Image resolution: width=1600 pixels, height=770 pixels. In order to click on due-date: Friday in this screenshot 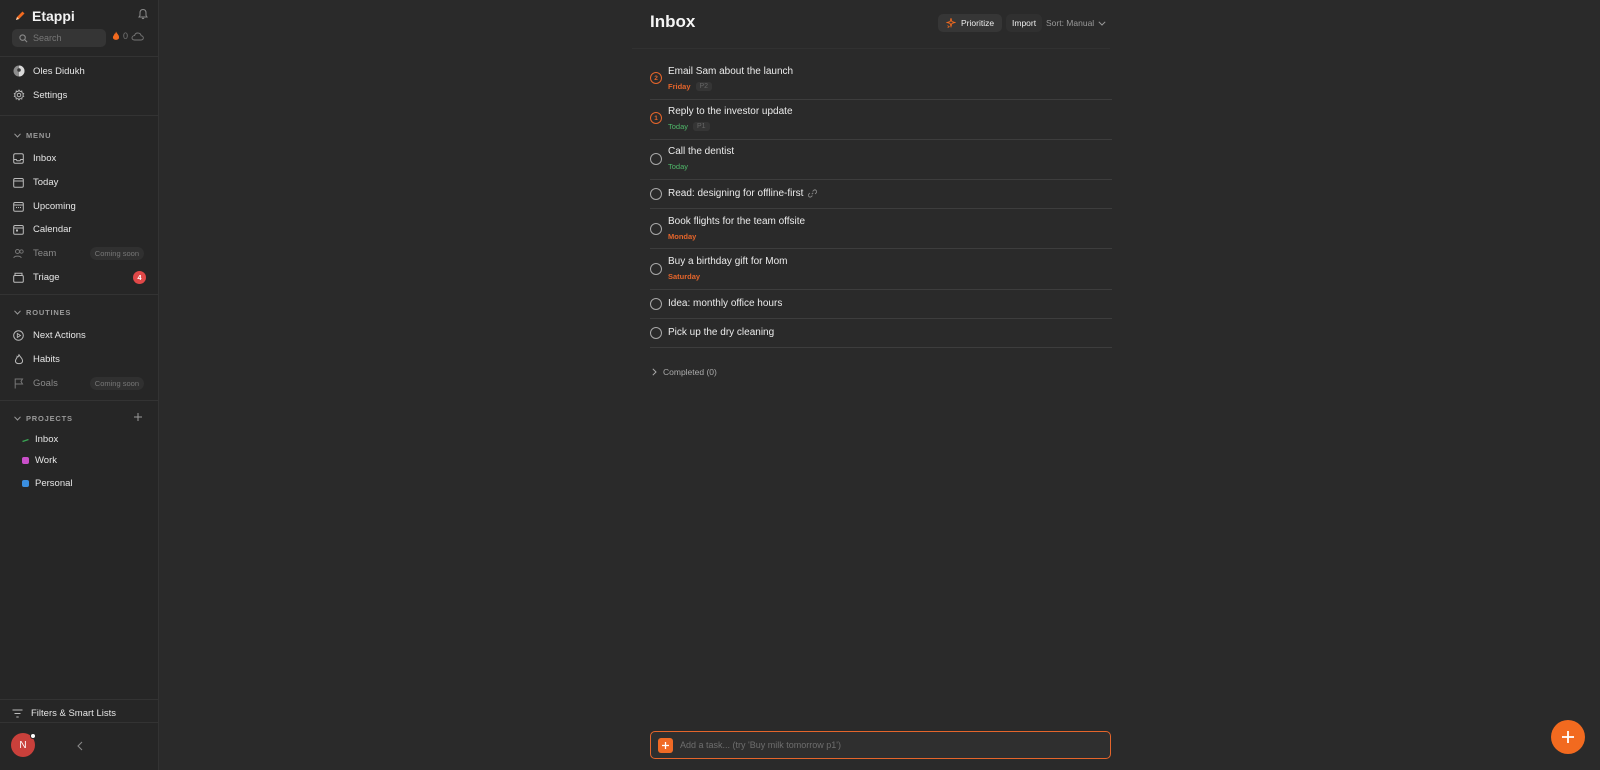, I will do `click(679, 86)`.